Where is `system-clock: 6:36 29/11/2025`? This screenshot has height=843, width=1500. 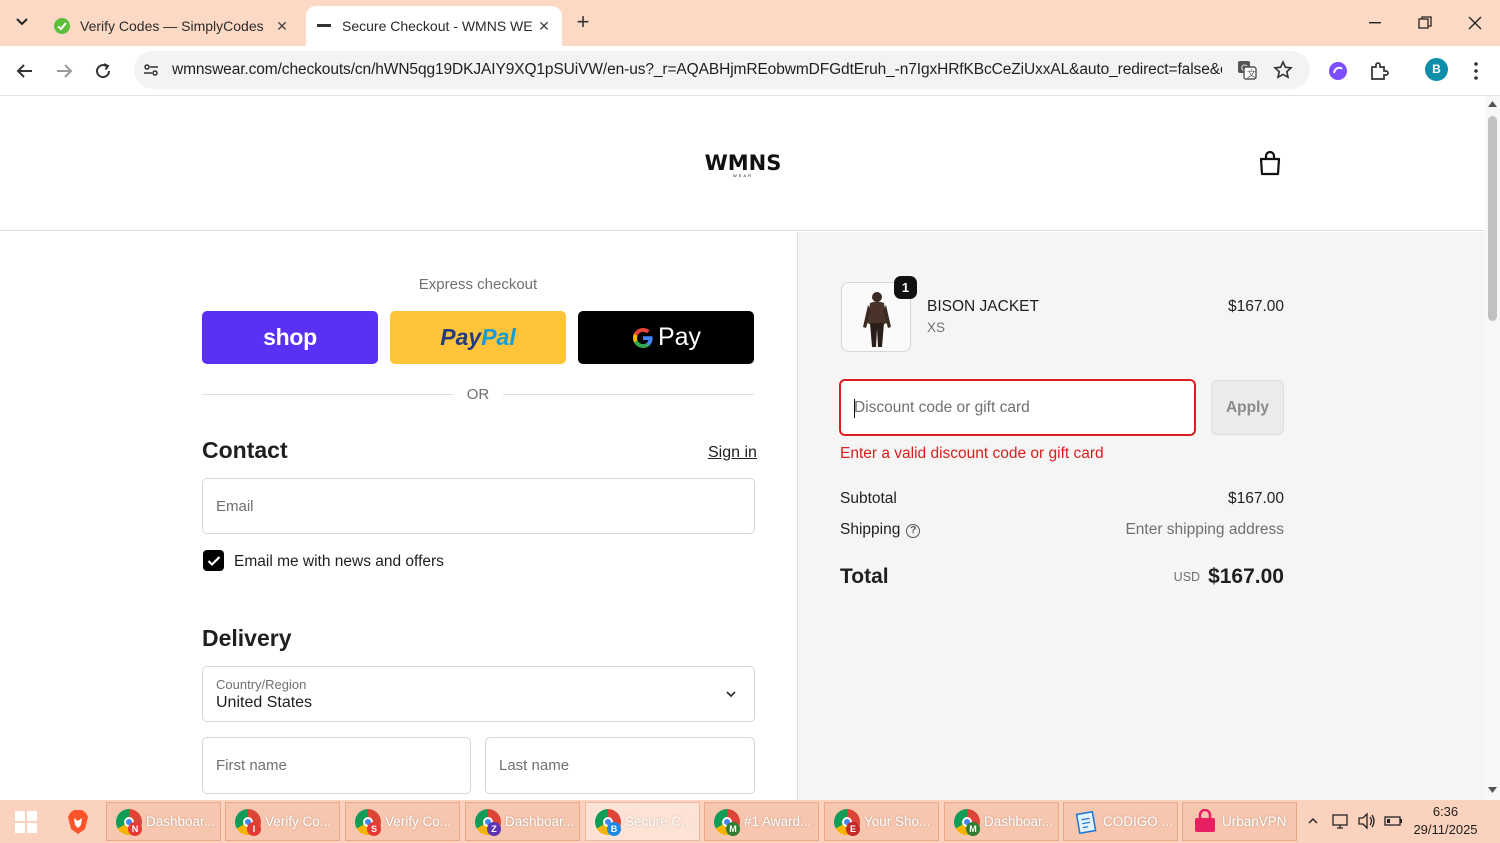 system-clock: 6:36 29/11/2025 is located at coordinates (1445, 821).